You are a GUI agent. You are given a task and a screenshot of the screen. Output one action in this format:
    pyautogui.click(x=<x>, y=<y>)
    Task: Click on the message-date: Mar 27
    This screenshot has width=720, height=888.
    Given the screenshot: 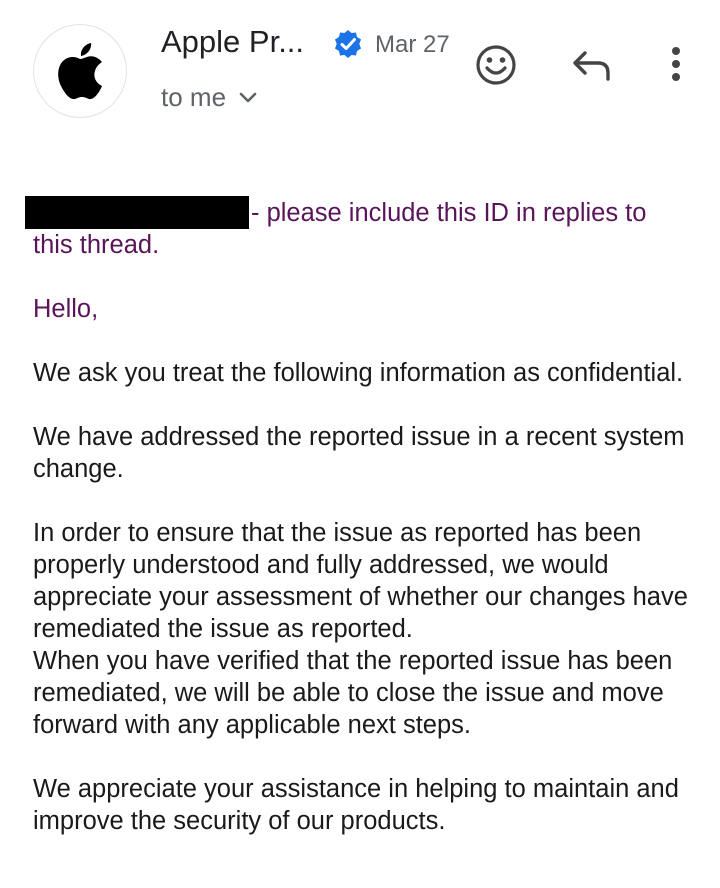 What is the action you would take?
    pyautogui.click(x=412, y=44)
    